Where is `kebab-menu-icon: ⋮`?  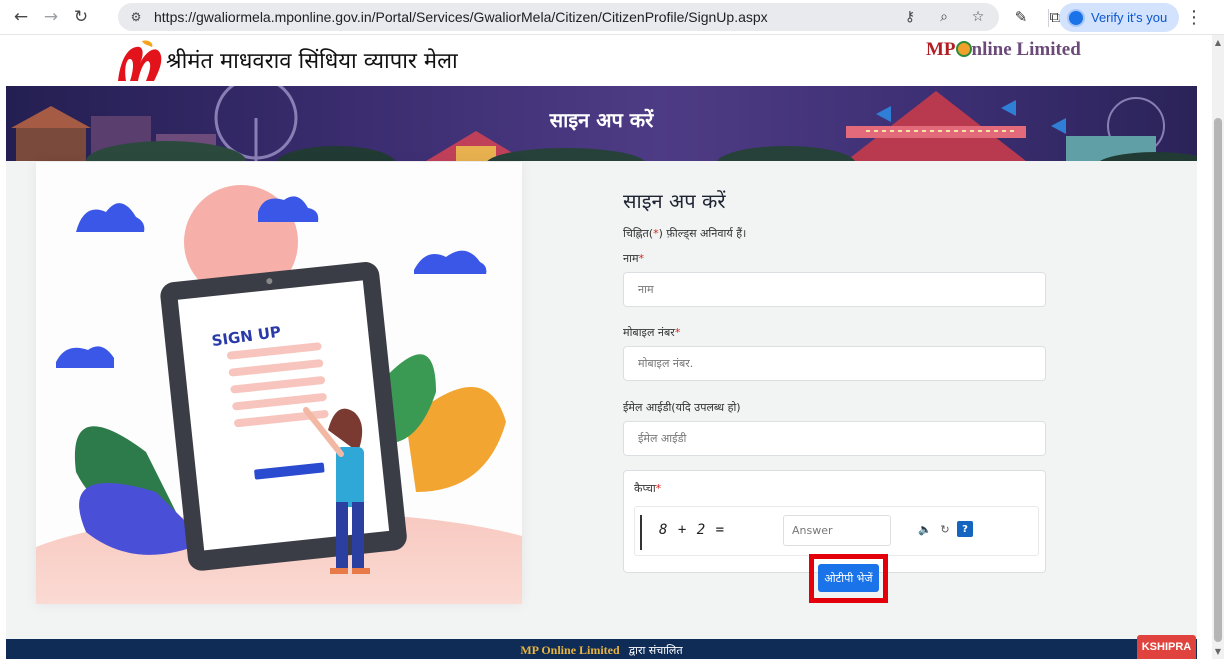 kebab-menu-icon: ⋮ is located at coordinates (1194, 17).